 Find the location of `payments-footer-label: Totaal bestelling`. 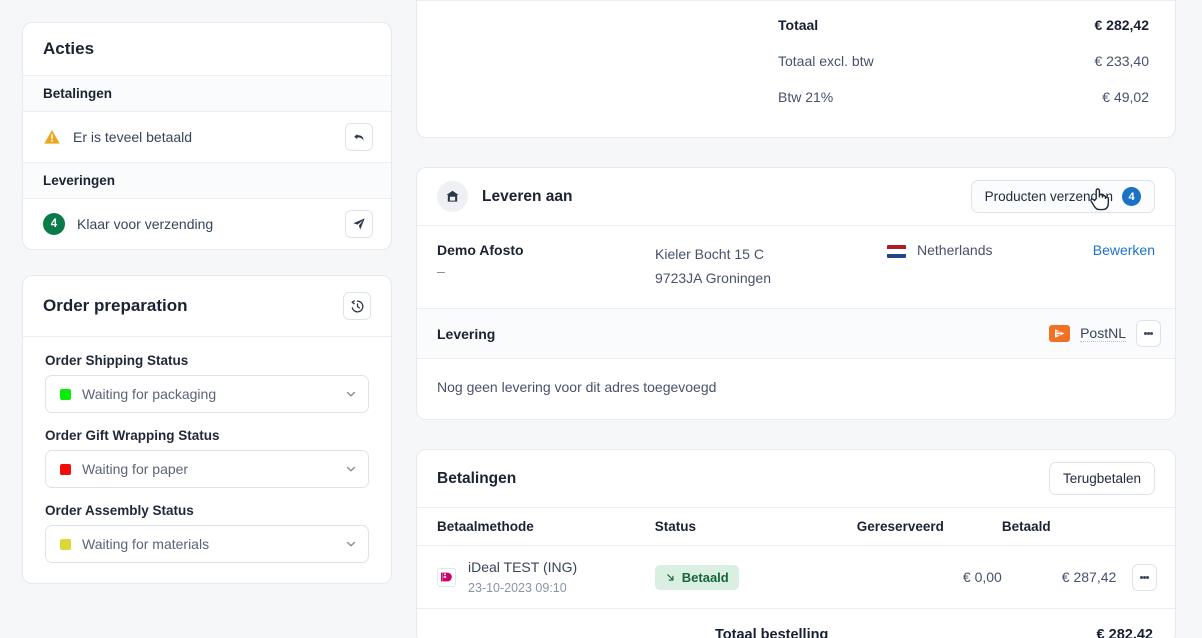

payments-footer-label: Totaal bestelling is located at coordinates (772, 632).